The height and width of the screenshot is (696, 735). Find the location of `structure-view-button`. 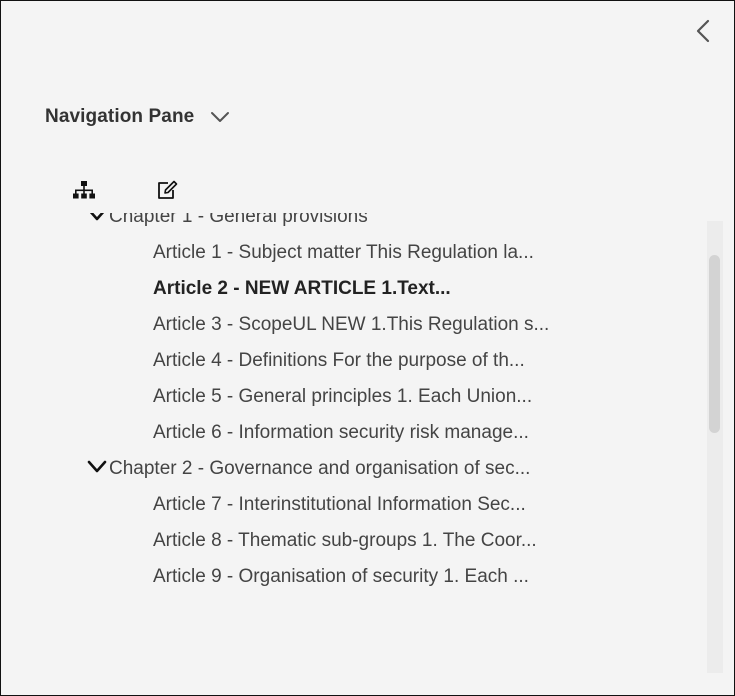

structure-view-button is located at coordinates (84, 190).